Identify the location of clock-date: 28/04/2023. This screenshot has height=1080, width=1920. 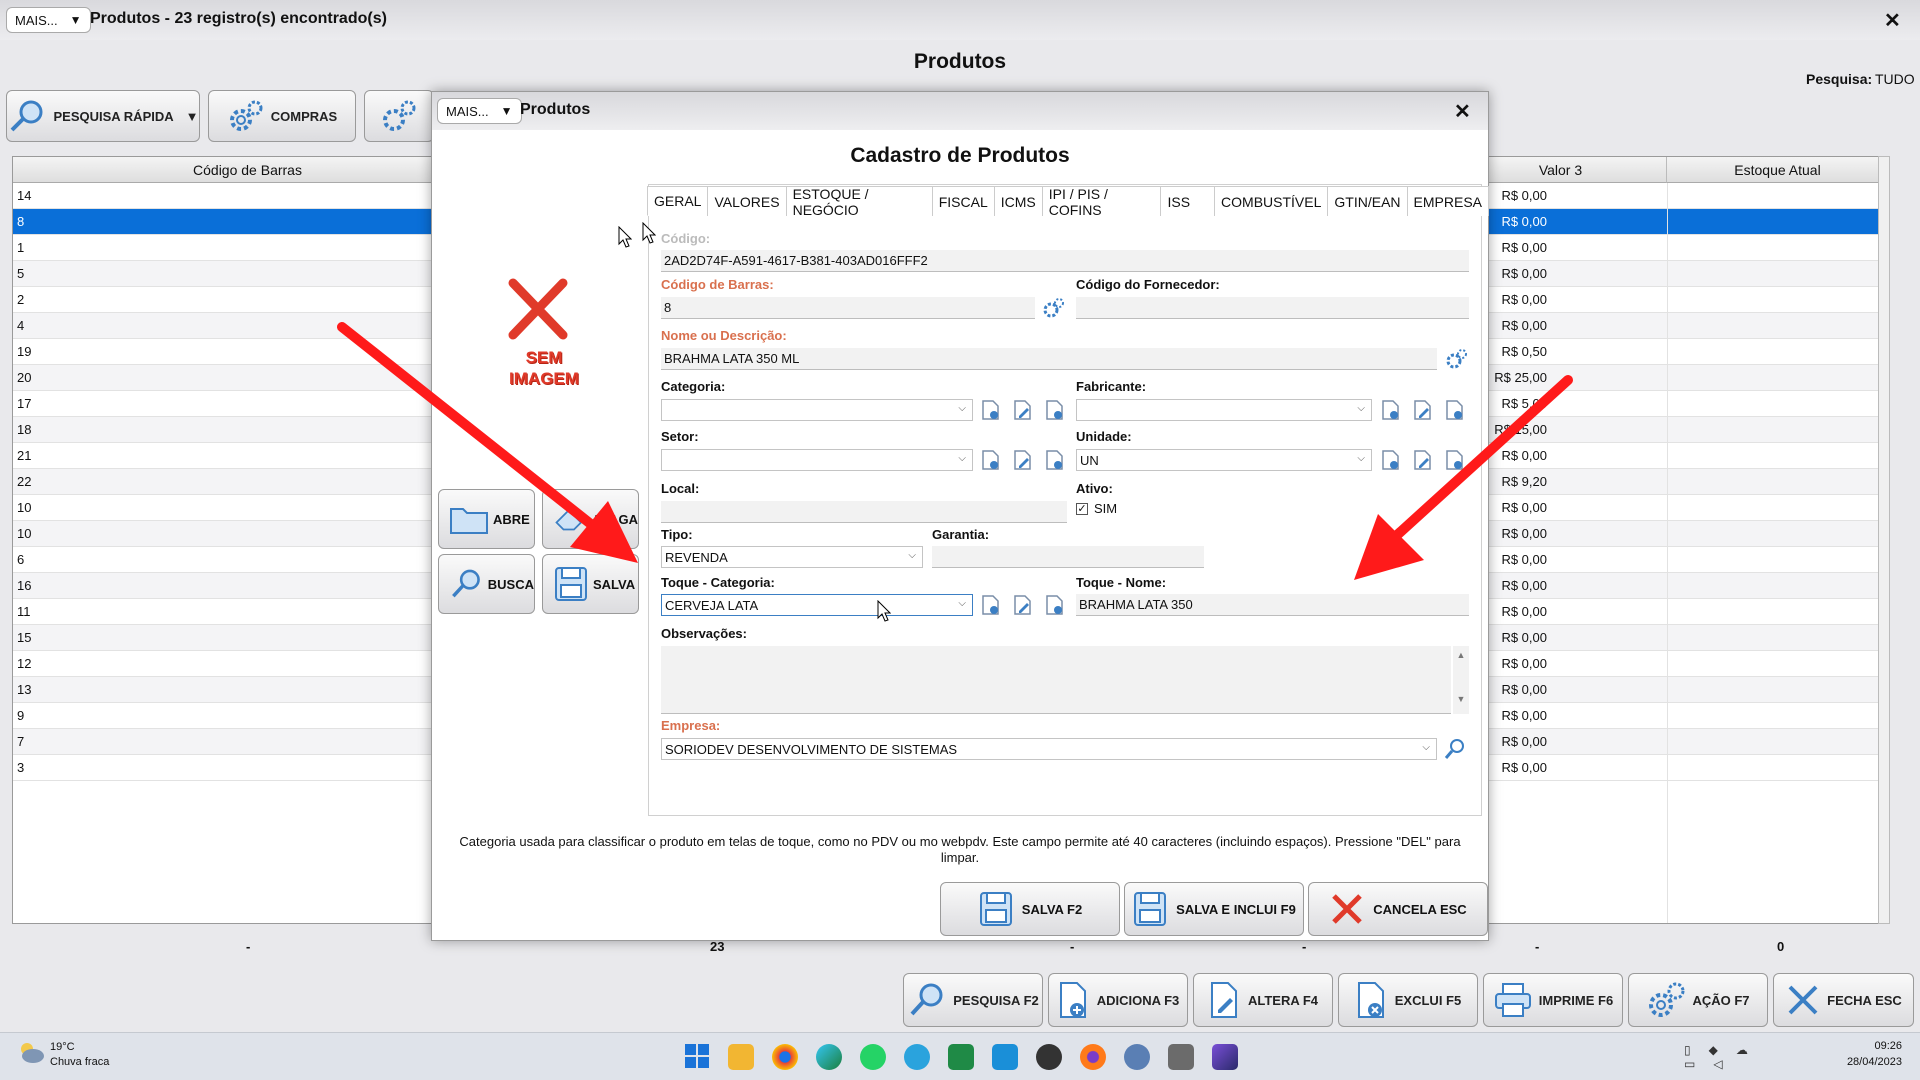
(1866, 1062).